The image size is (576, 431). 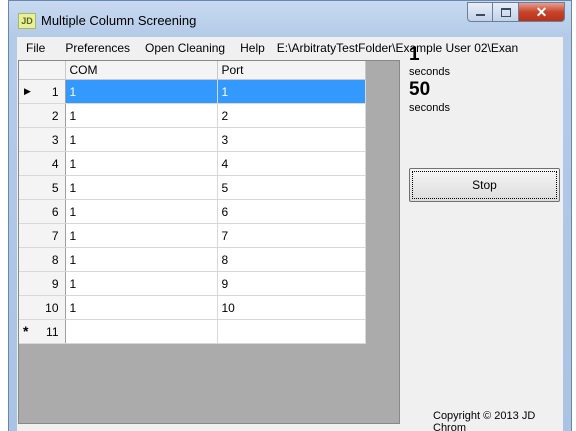 What do you see at coordinates (55, 91) in the screenshot?
I see `row-number: 1` at bounding box center [55, 91].